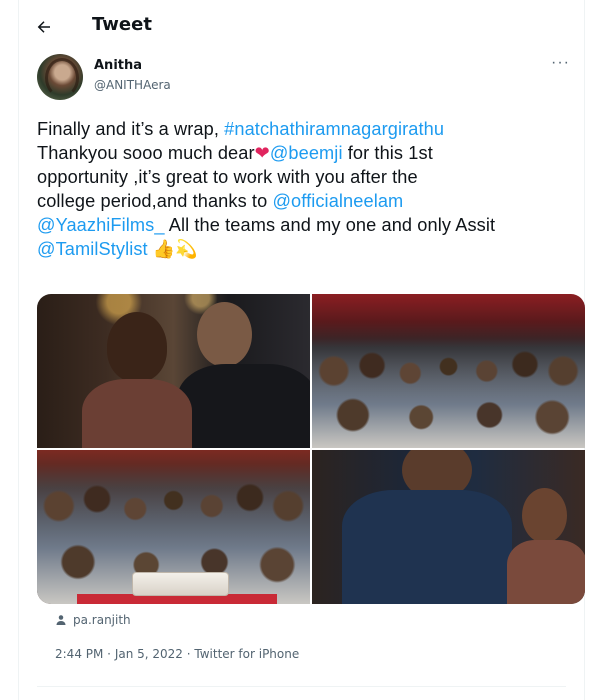 The height and width of the screenshot is (700, 600). What do you see at coordinates (301, 78) in the screenshot?
I see `tweet-author: Anitha @ANITHAera ···` at bounding box center [301, 78].